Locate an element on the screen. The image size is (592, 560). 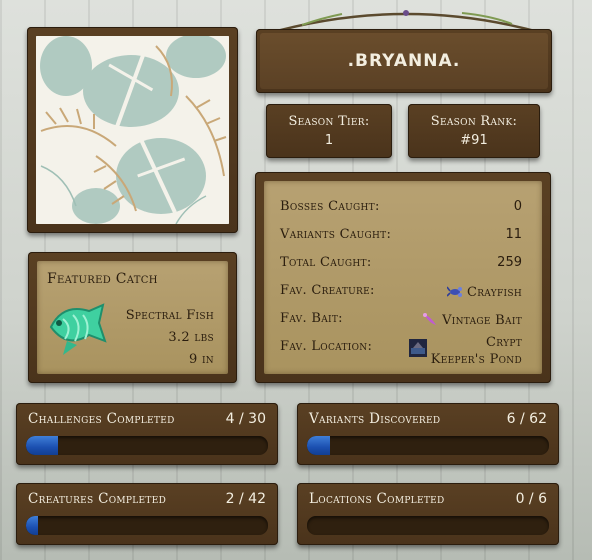
stat-row-bosses: Bosses Caught: 0 is located at coordinates (401, 213).